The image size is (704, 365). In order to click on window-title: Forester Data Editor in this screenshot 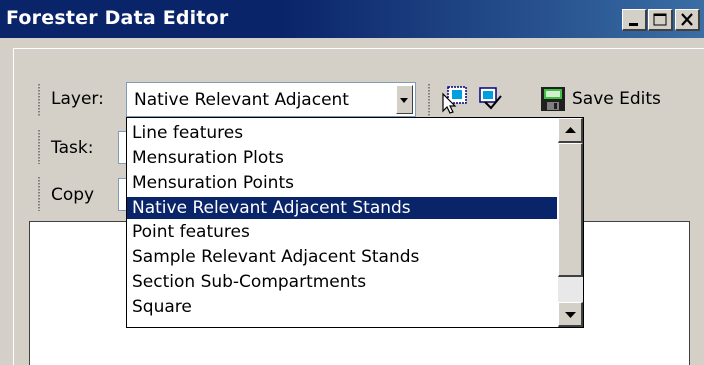, I will do `click(117, 18)`.